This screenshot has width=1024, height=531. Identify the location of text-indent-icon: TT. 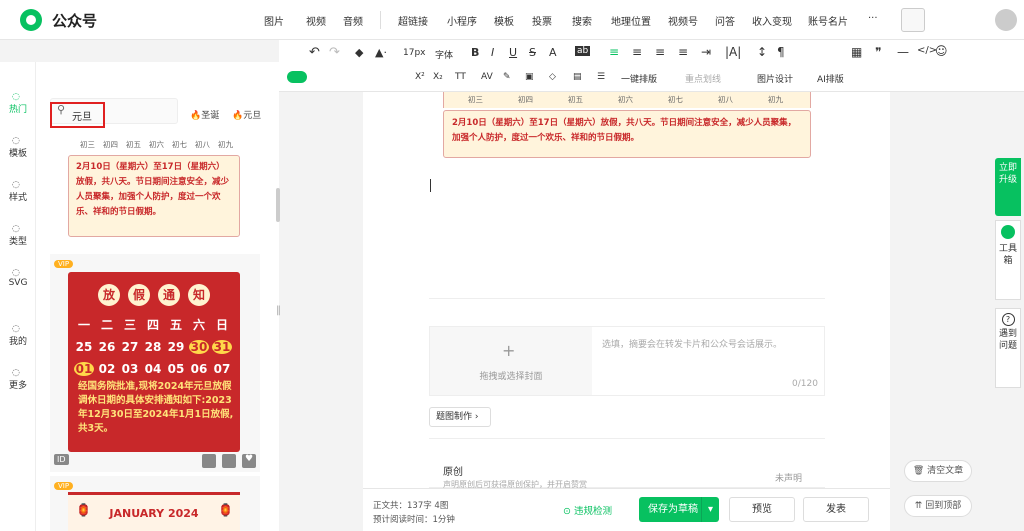
(460, 77).